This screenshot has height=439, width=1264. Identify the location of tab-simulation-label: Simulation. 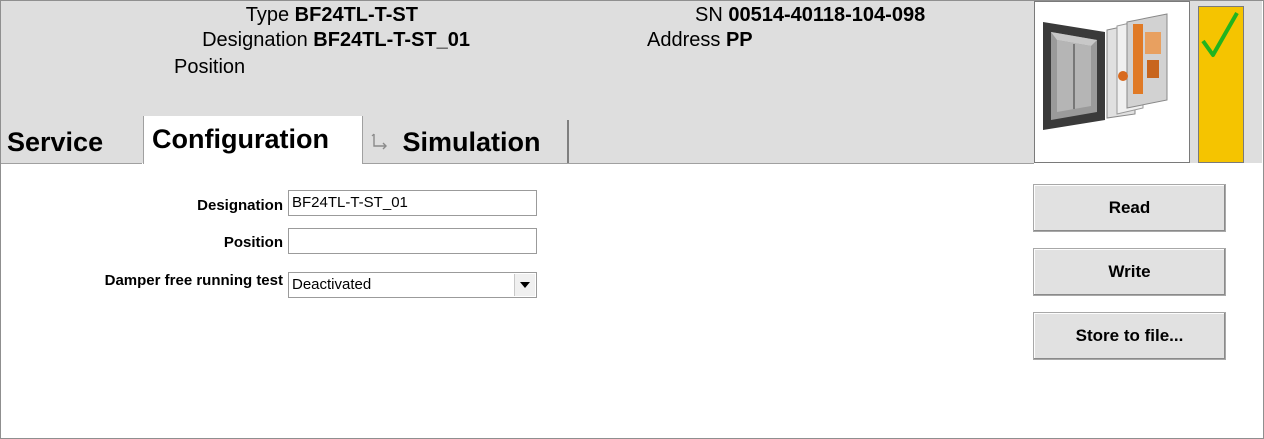
(471, 142).